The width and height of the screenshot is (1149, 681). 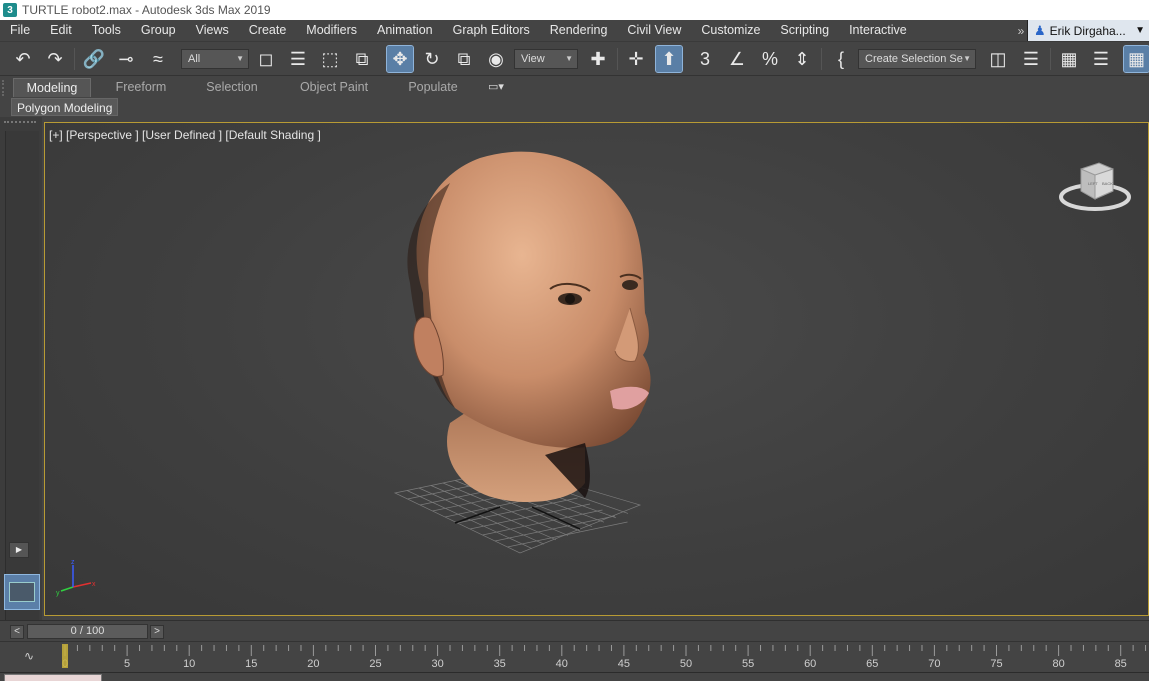 What do you see at coordinates (1107, 183) in the screenshot?
I see `viewcube-face-back: BACK` at bounding box center [1107, 183].